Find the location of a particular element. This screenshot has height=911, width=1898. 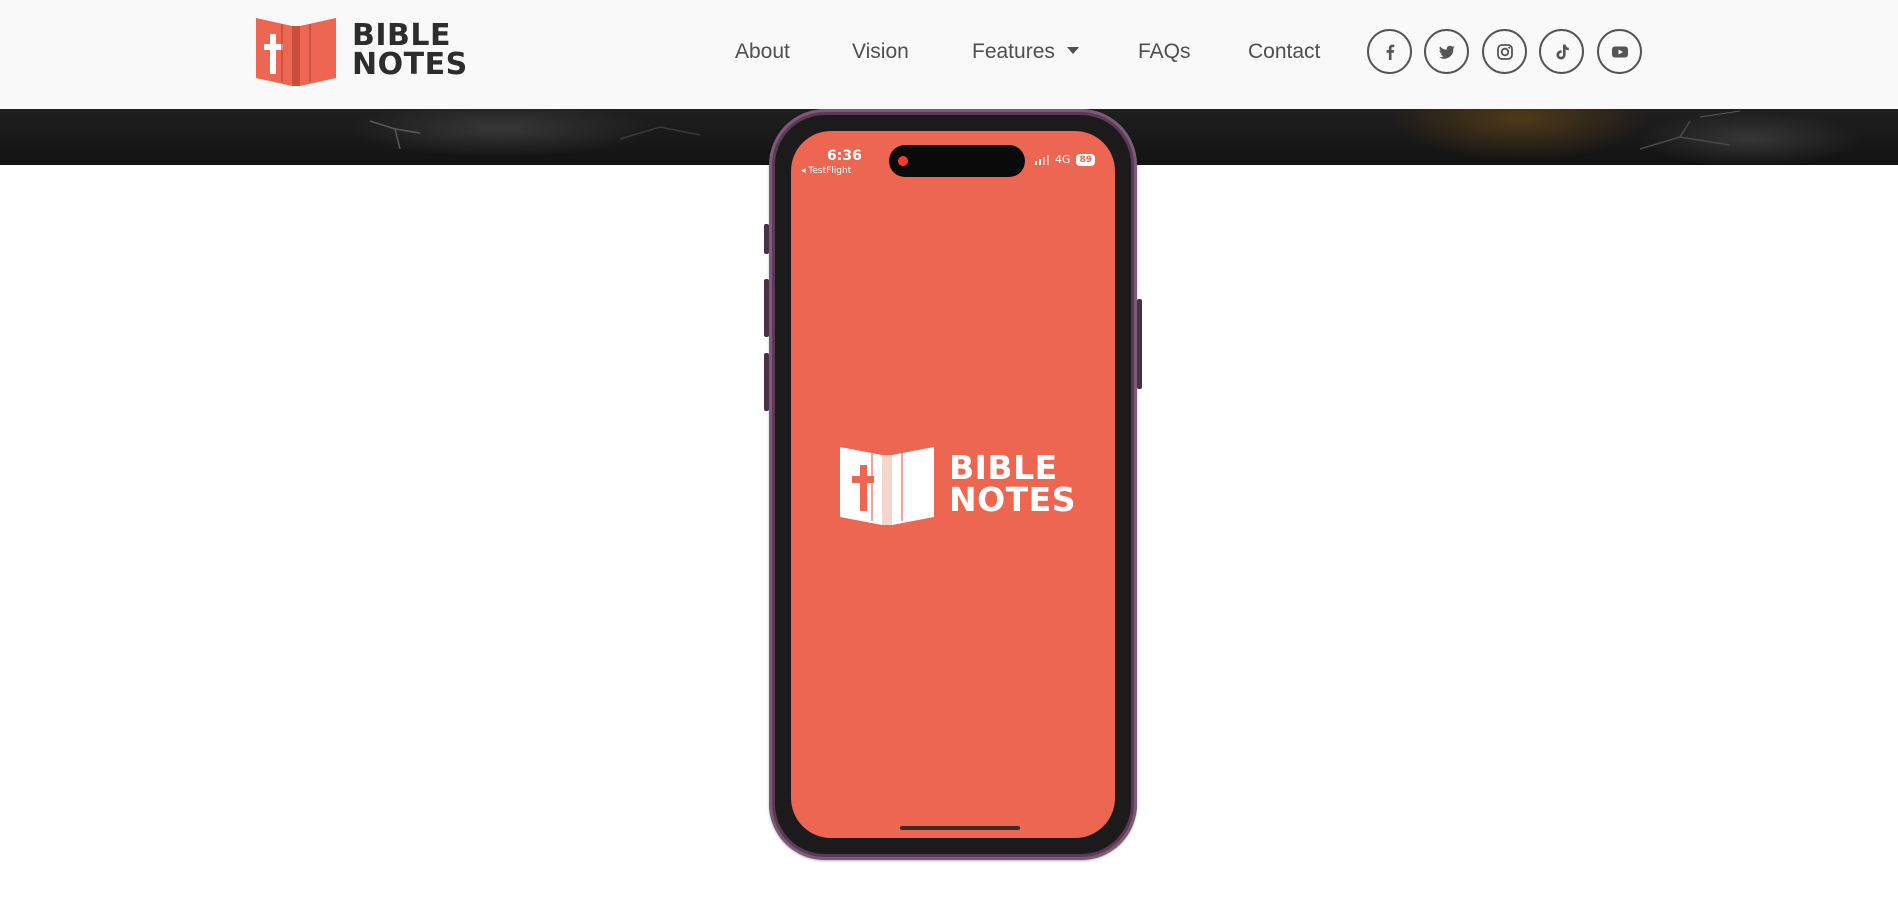

splash-logo-text: BIBLE NOTES is located at coordinates (1012, 485).